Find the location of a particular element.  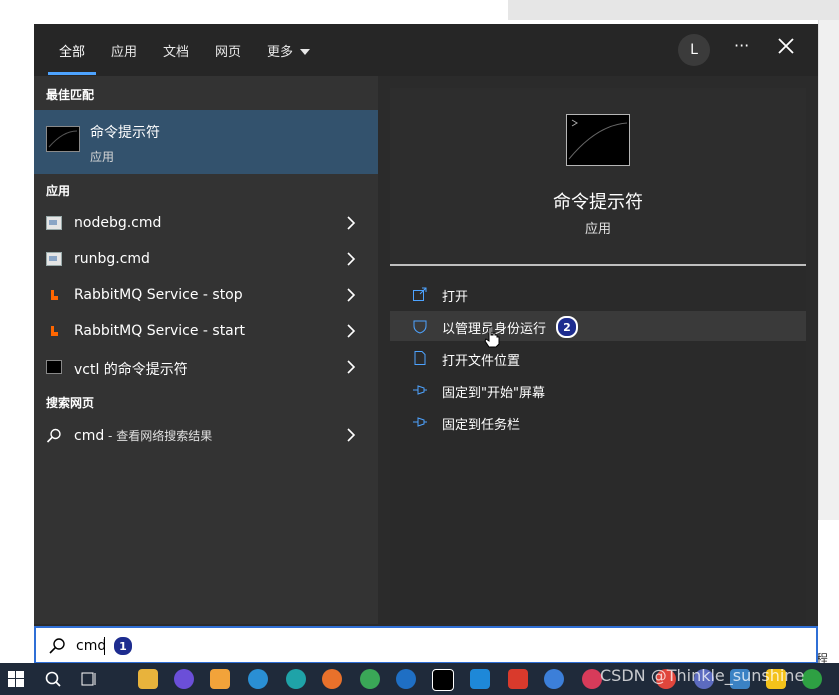

text-caret is located at coordinates (104, 646).